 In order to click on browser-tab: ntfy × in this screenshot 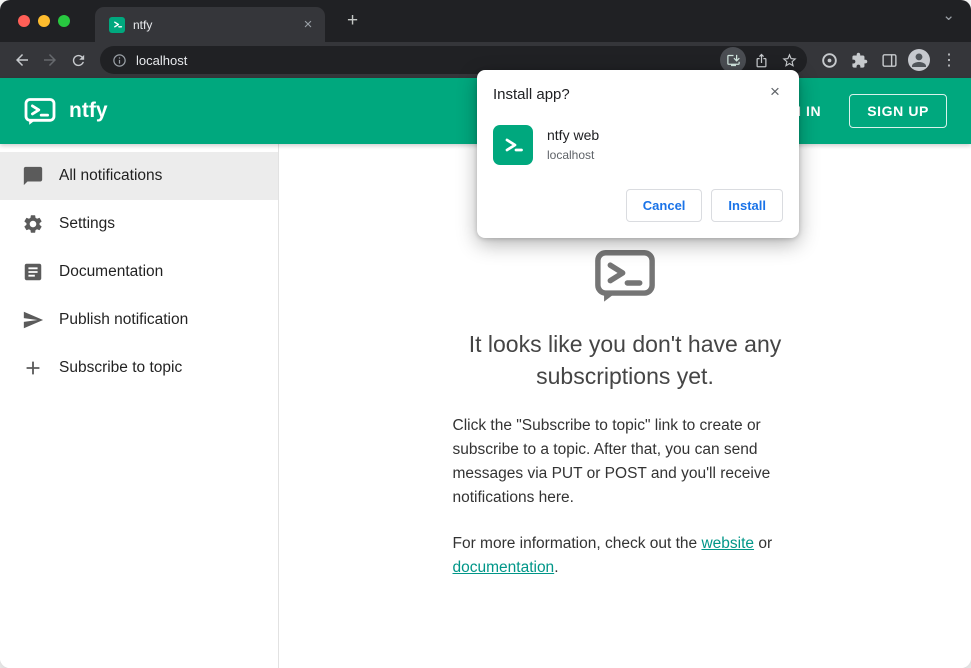, I will do `click(210, 24)`.